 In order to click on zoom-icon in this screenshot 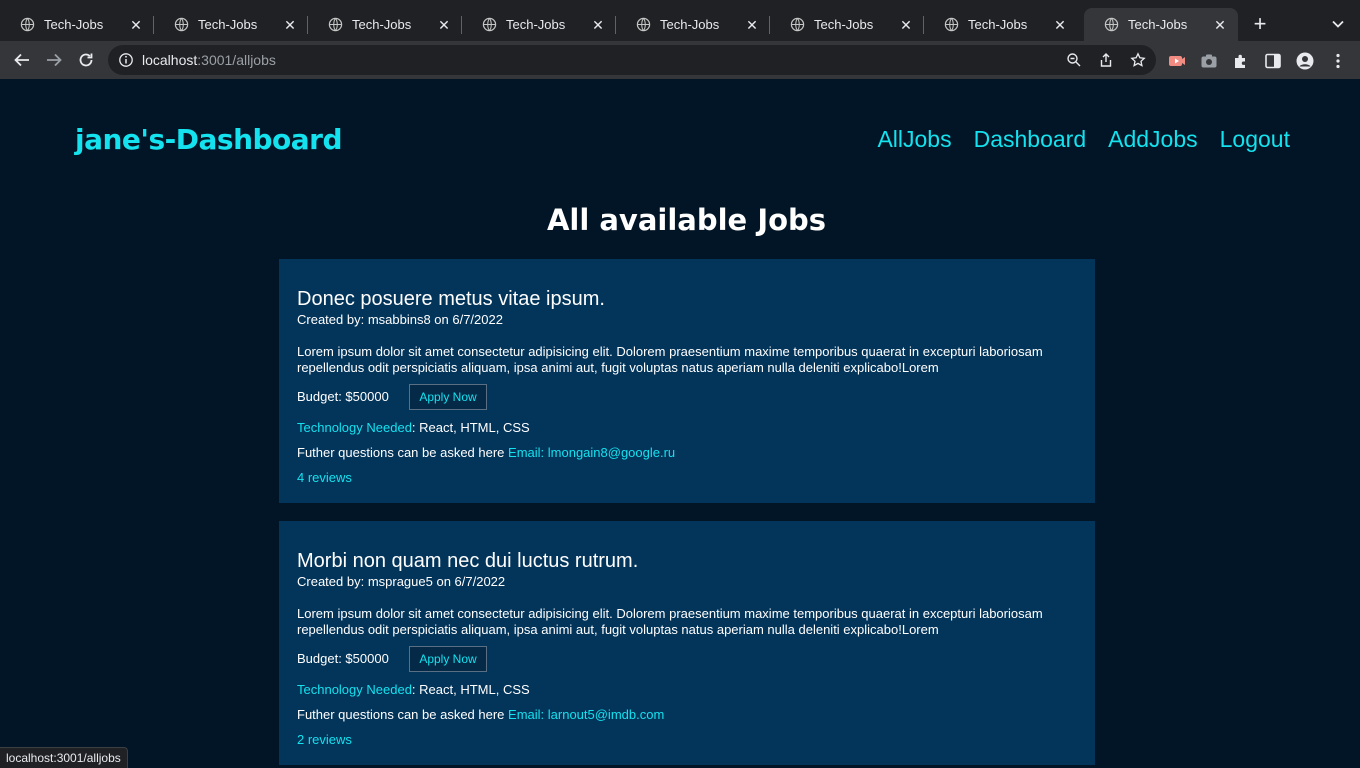, I will do `click(1074, 60)`.